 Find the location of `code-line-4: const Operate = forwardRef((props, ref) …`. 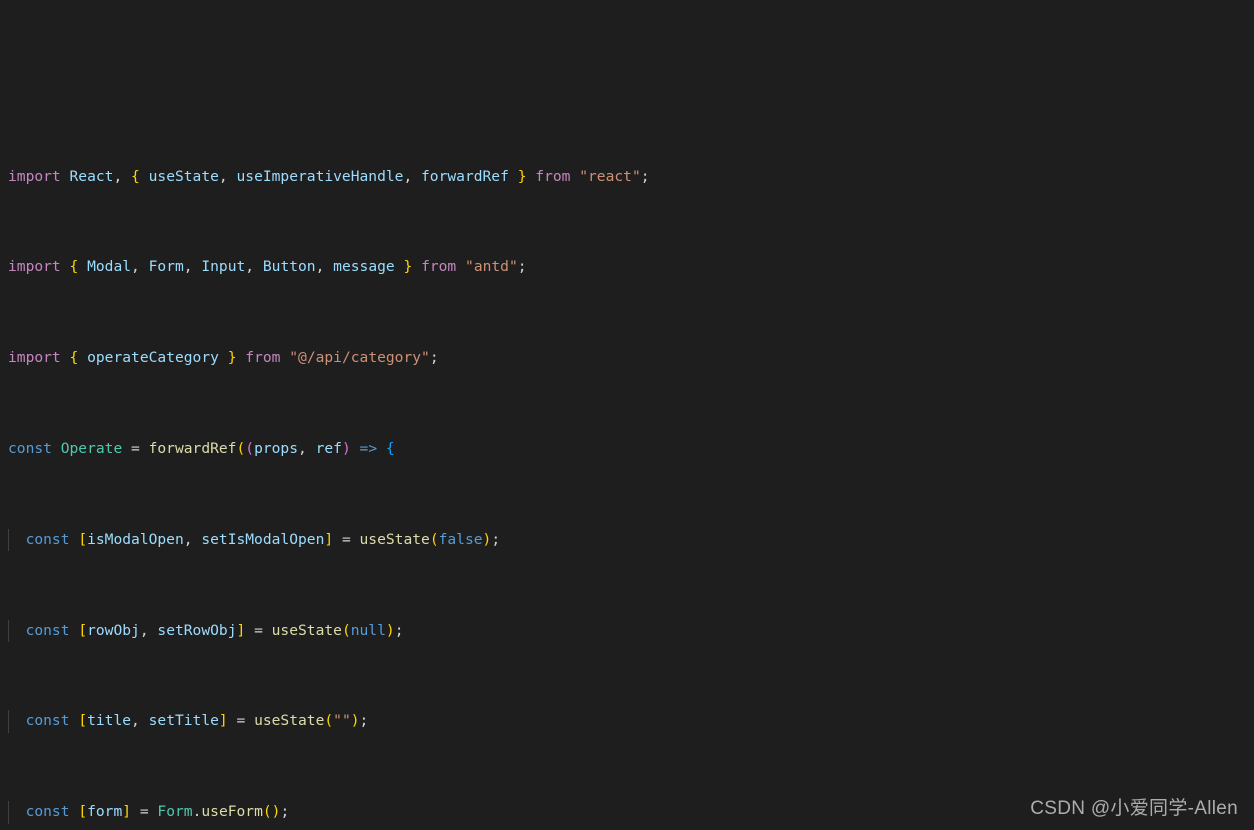

code-line-4: const Operate = forwardRef((props, ref) … is located at coordinates (627, 449).